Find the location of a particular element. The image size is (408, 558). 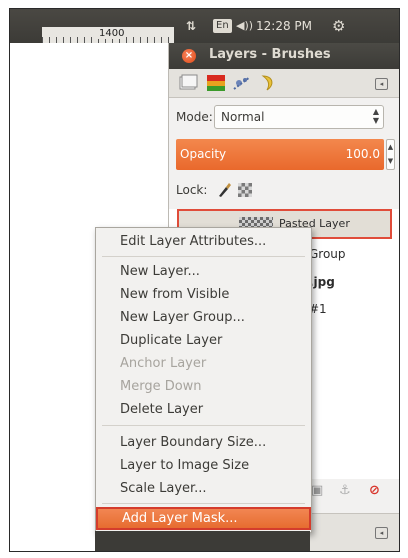

layers-tab-icon is located at coordinates (217, 83).